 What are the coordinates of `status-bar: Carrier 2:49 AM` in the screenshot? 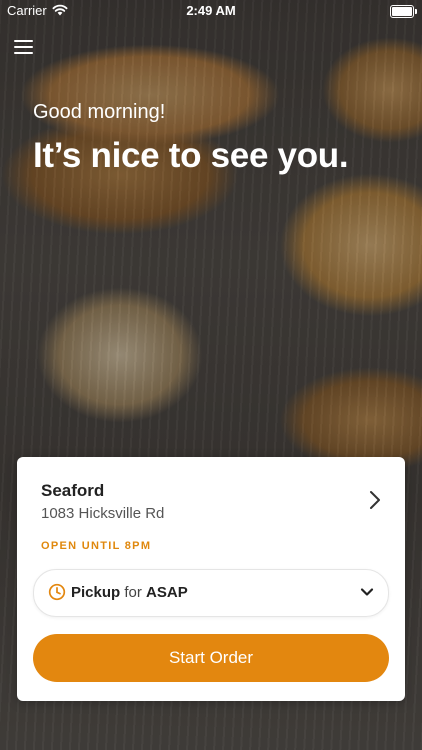 It's located at (211, 11).